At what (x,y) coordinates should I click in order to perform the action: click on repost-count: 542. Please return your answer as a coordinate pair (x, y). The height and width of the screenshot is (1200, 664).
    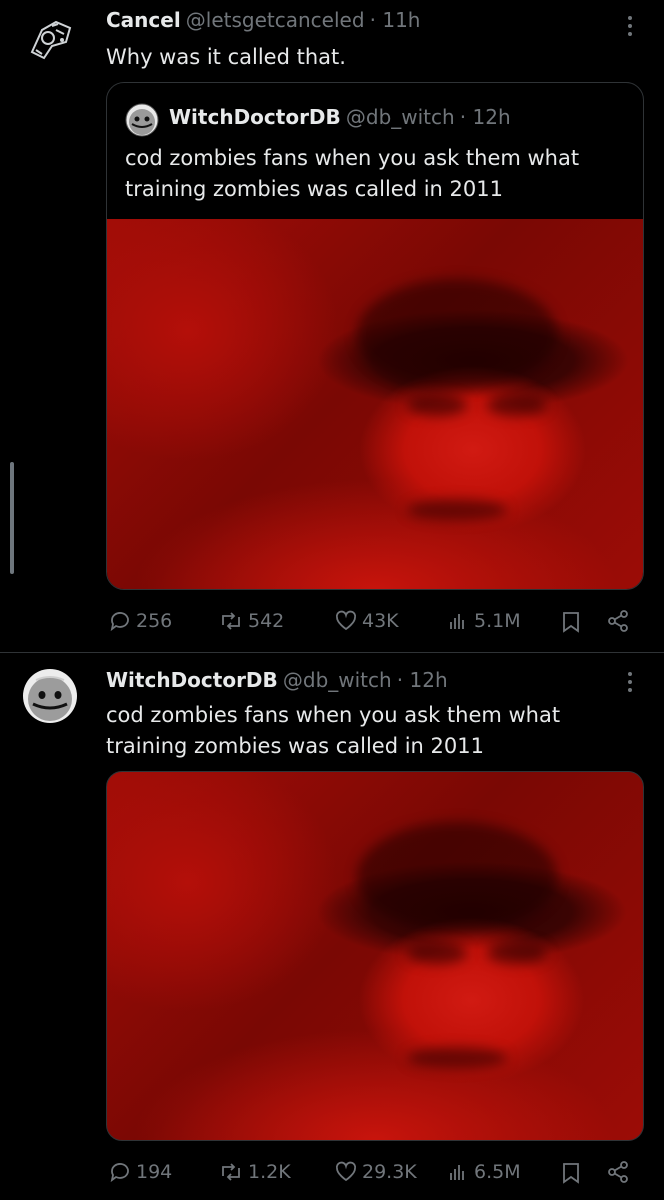
    Looking at the image, I should click on (266, 621).